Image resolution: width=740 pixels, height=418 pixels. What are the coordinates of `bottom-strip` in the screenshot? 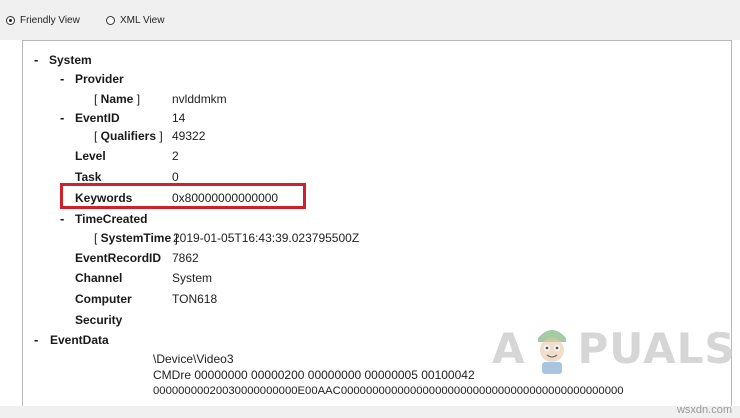 It's located at (370, 412).